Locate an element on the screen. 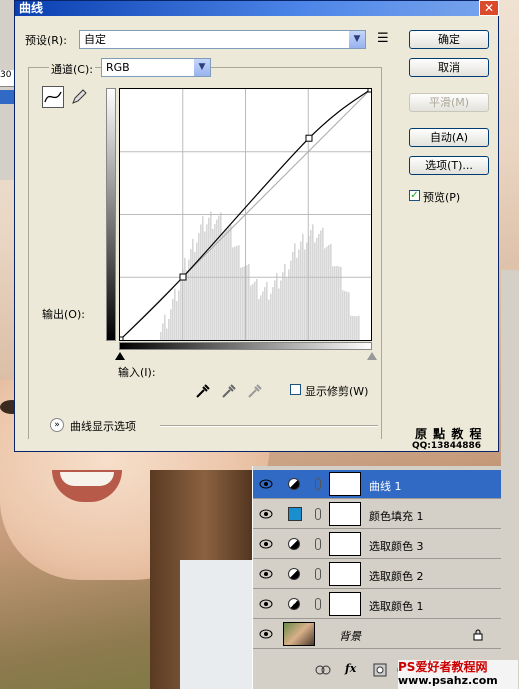 The width and height of the screenshot is (519, 689). layer-row: 颜色填充 1 is located at coordinates (377, 514).